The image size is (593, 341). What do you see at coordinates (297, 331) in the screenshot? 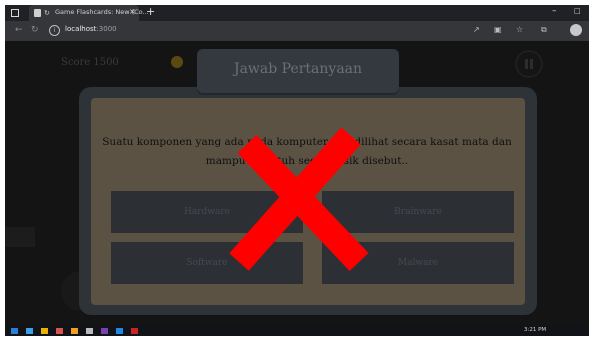
I see `taskbar: 3:21 PM` at bounding box center [297, 331].